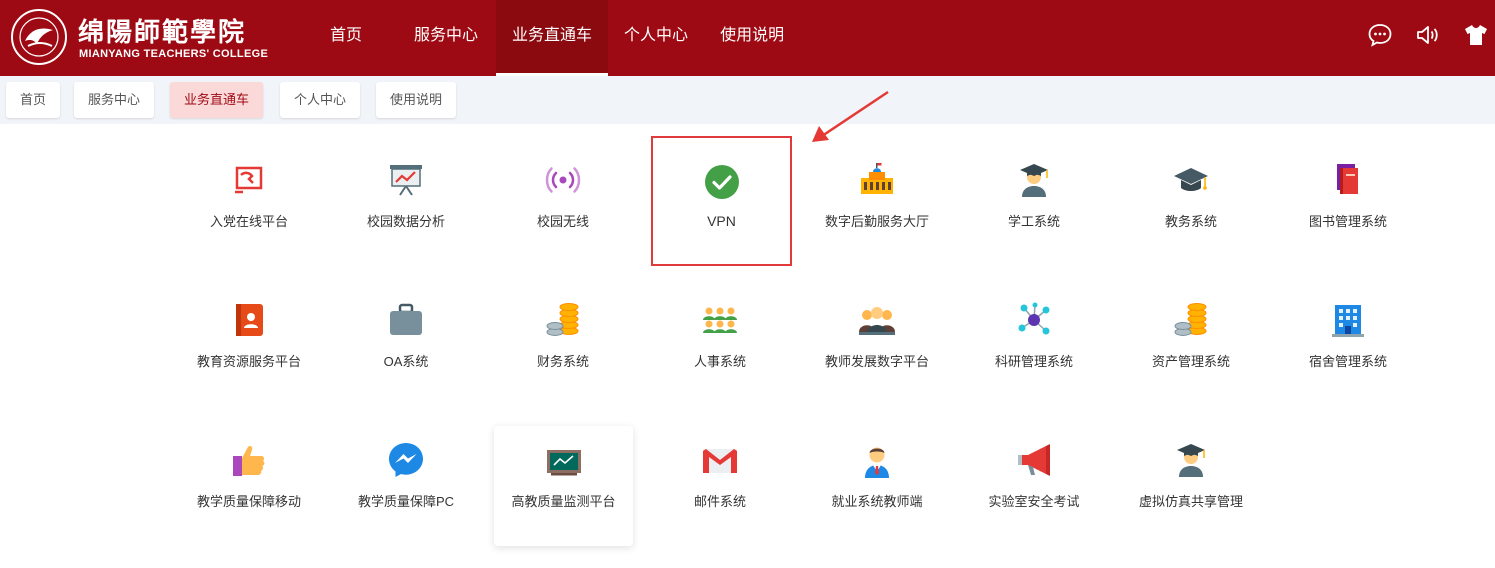 The height and width of the screenshot is (568, 1495). What do you see at coordinates (1190, 361) in the screenshot?
I see `app-label: 资产管理系统` at bounding box center [1190, 361].